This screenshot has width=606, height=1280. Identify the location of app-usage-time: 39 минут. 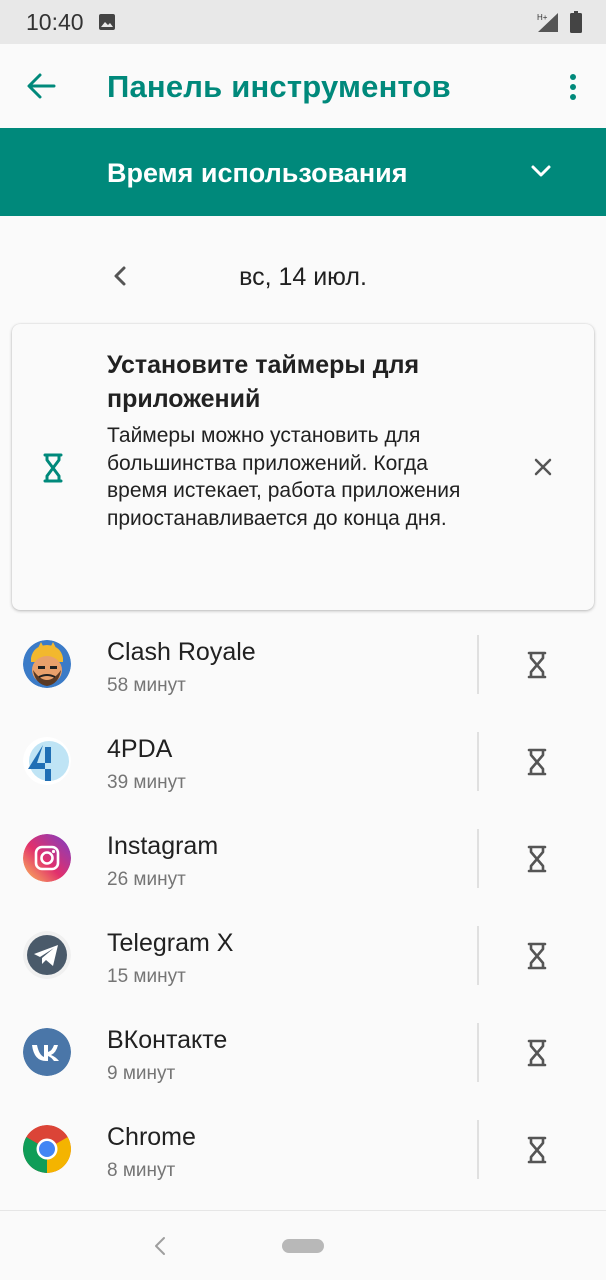
(146, 782).